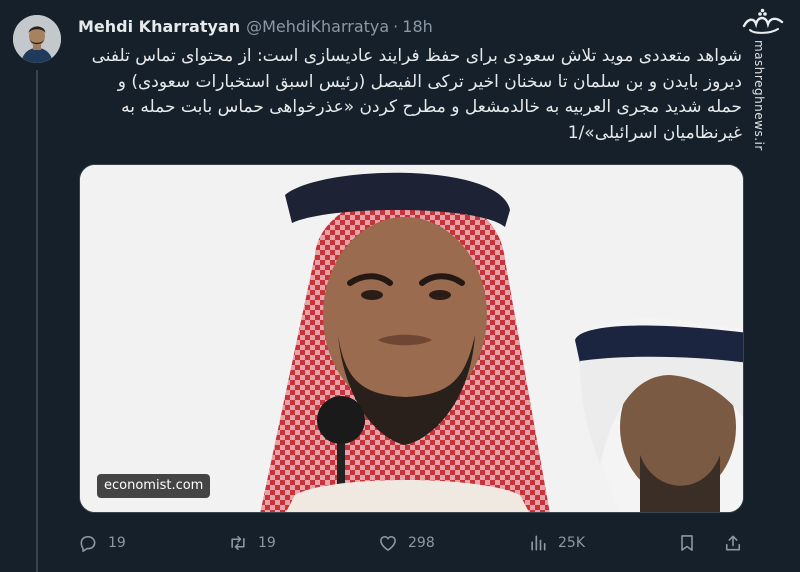 This screenshot has width=800, height=572. What do you see at coordinates (417, 26) in the screenshot?
I see `tweet-time: 18h` at bounding box center [417, 26].